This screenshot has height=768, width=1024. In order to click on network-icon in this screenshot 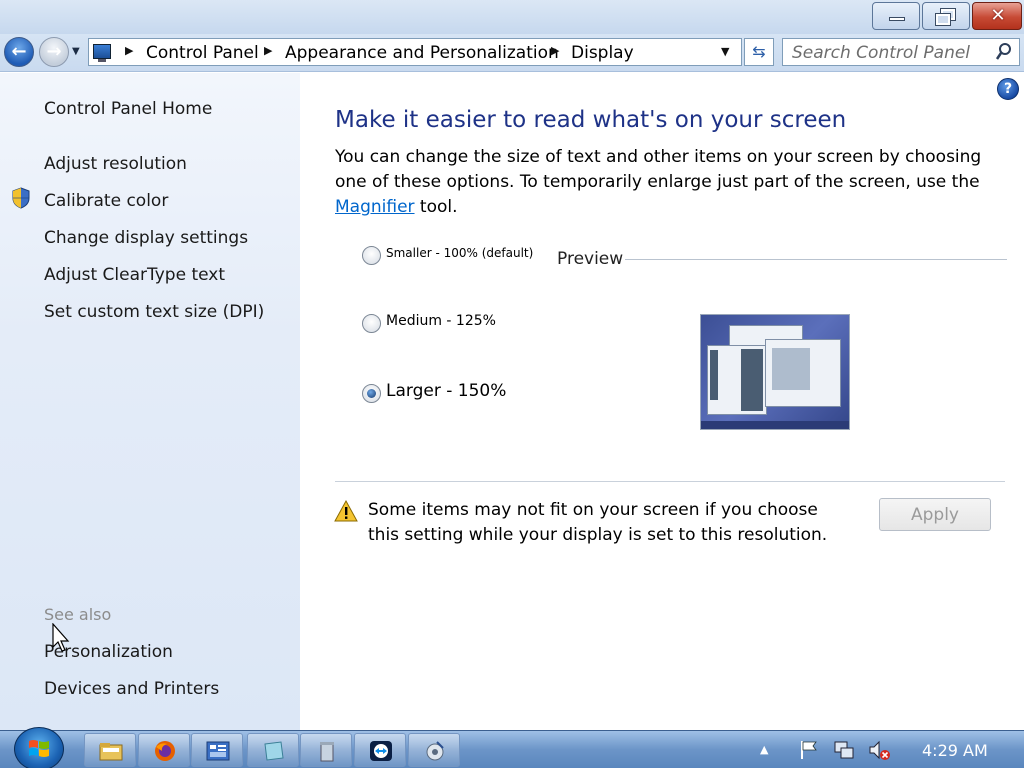, I will do `click(844, 750)`.